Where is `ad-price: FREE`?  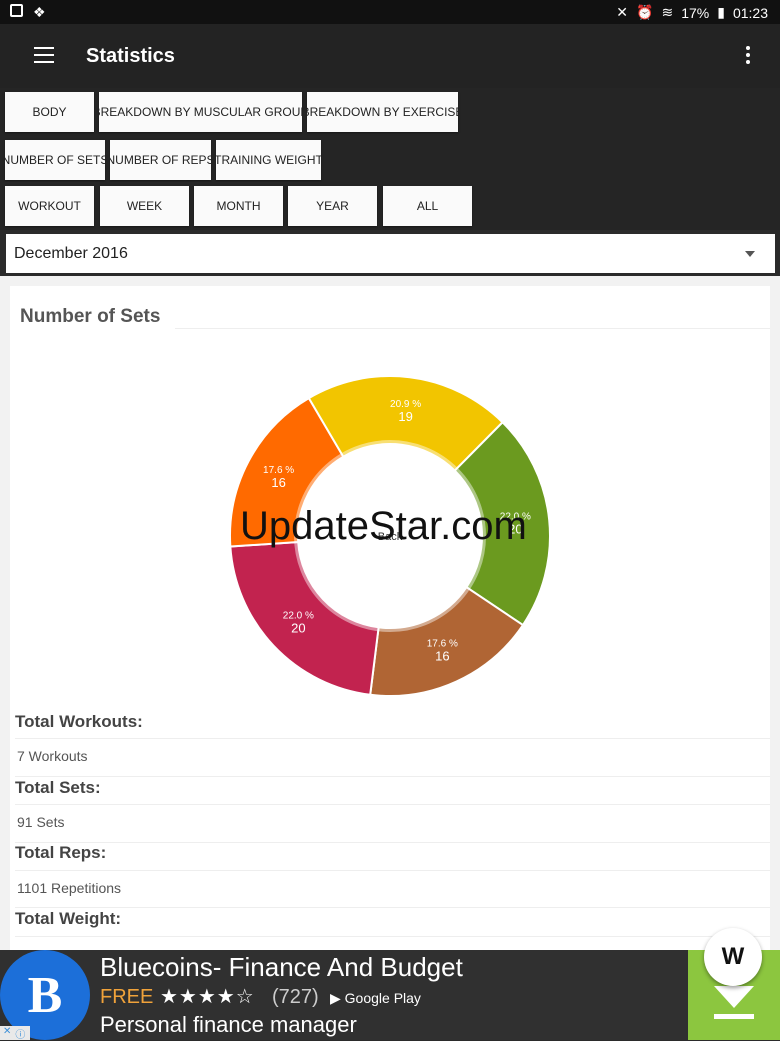
ad-price: FREE is located at coordinates (127, 997).